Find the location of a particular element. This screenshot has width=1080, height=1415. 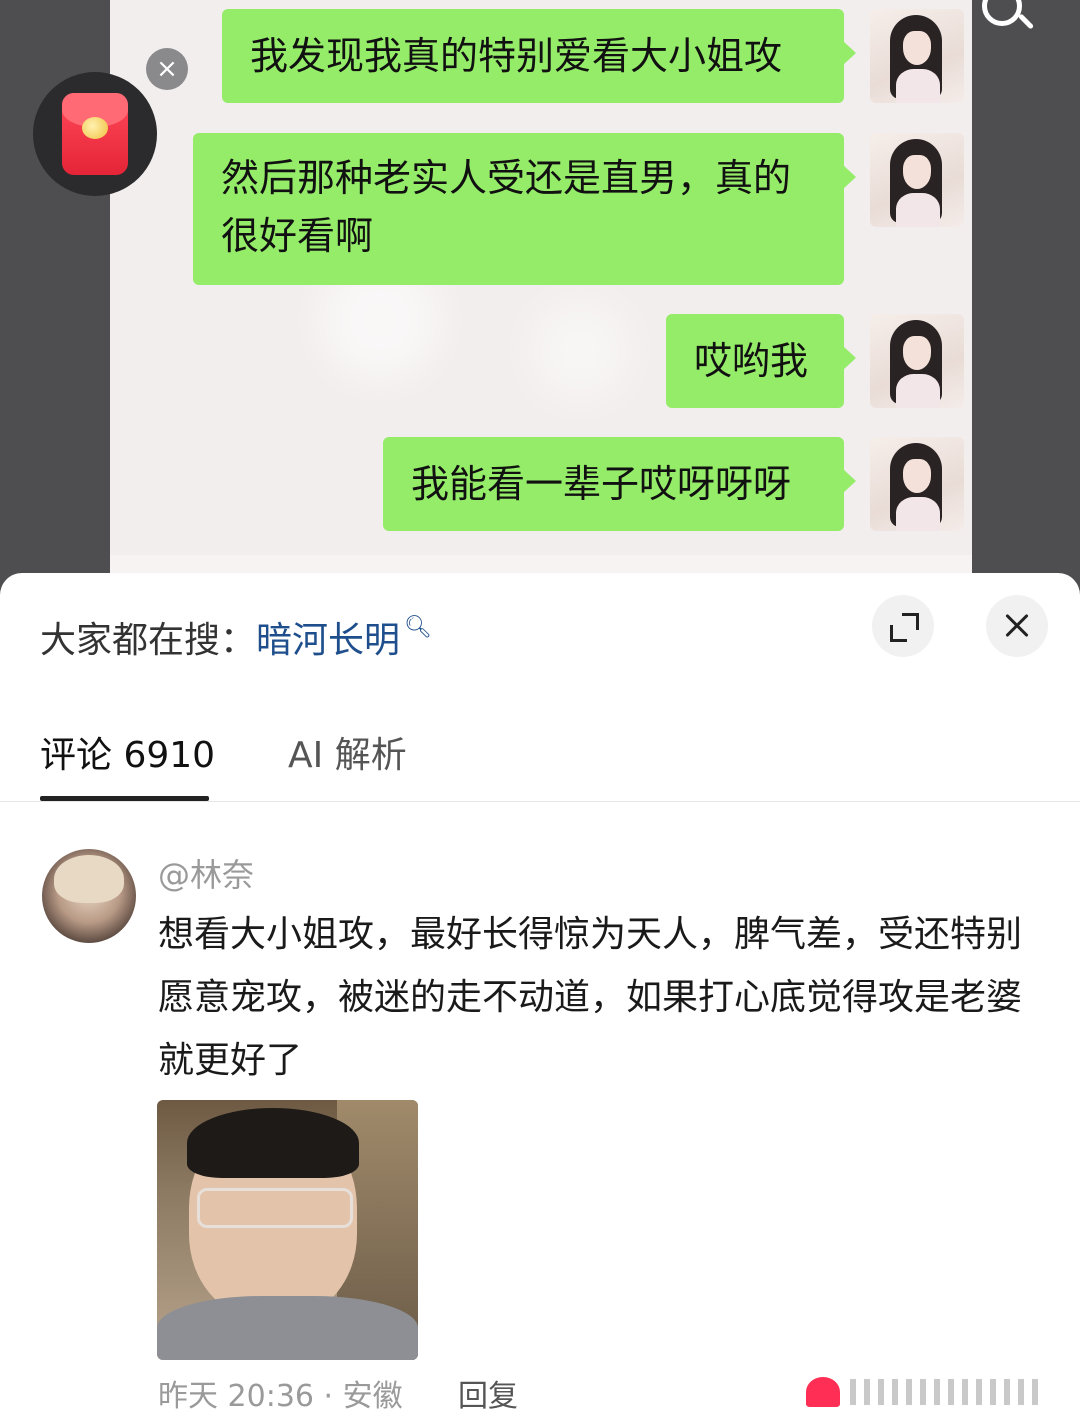

chat-bubble: 我发现我真的特别爱看大小姐攻 is located at coordinates (539, 56).